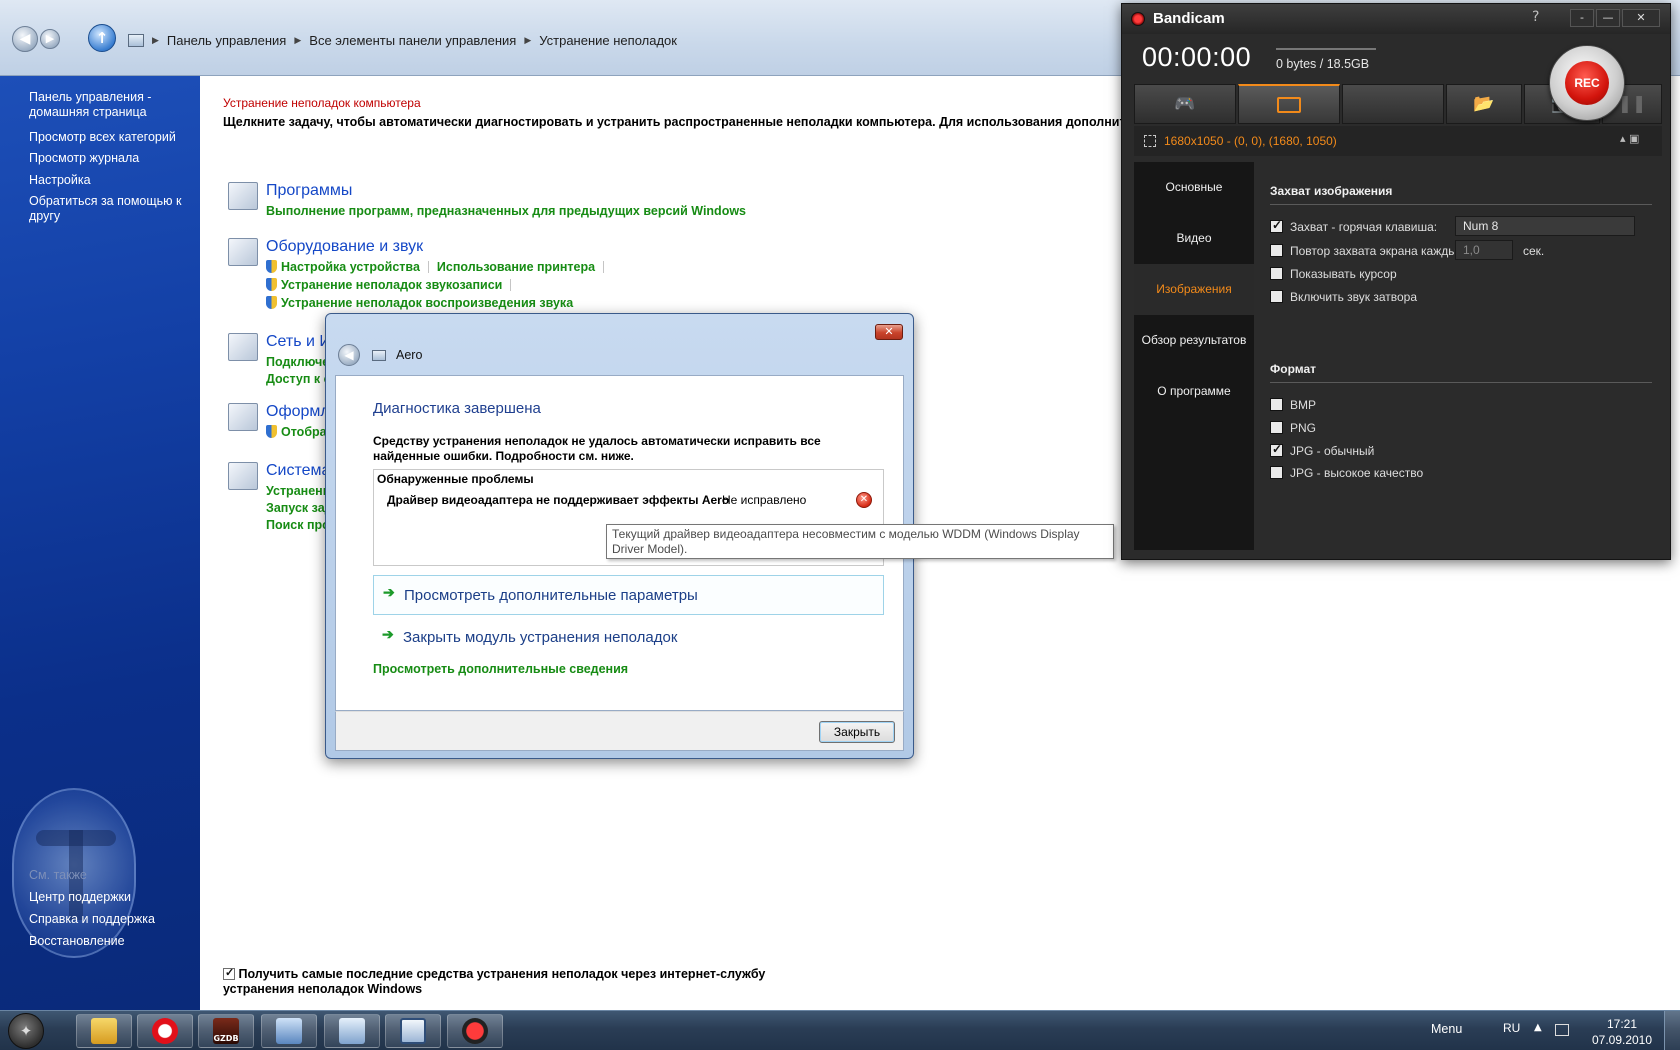 This screenshot has height=1050, width=1680. What do you see at coordinates (1276, 273) in the screenshot?
I see `show-cursor-checkbox` at bounding box center [1276, 273].